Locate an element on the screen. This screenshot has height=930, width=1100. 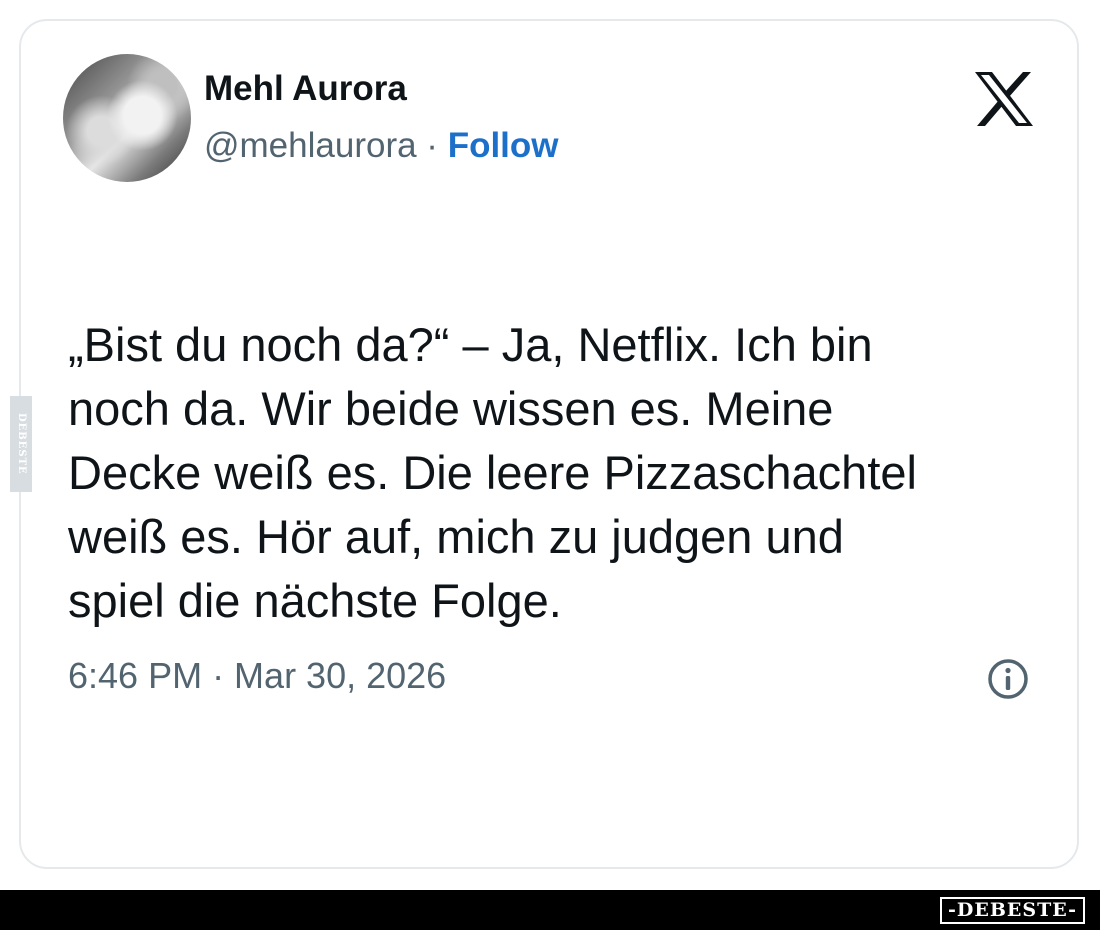
timestamp: 6:46 PM · Mar 30, 2026 is located at coordinates (257, 676).